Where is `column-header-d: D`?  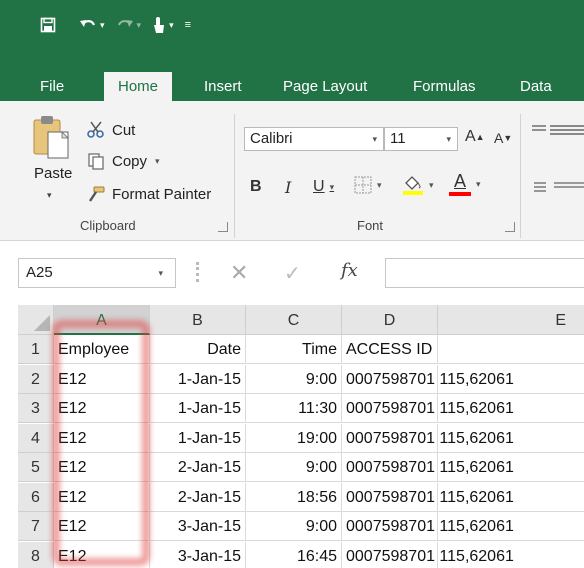
column-header-d: D is located at coordinates (390, 320).